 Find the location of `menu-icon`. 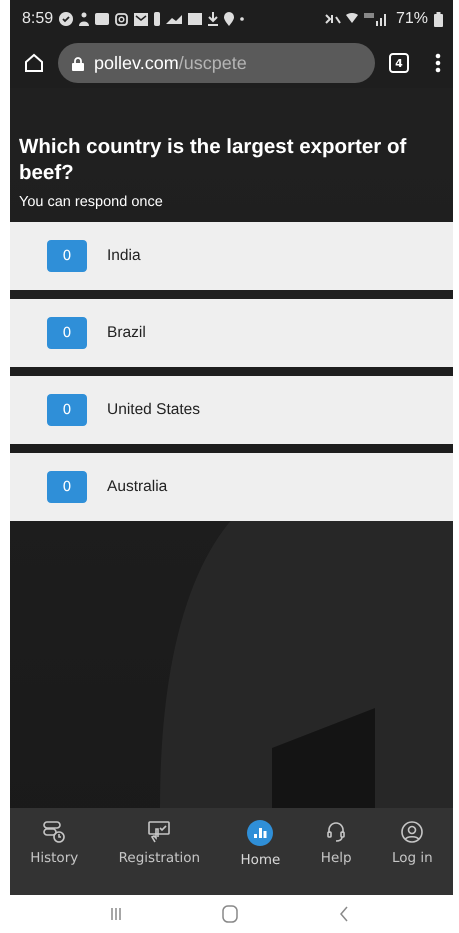

menu-icon is located at coordinates (438, 63).